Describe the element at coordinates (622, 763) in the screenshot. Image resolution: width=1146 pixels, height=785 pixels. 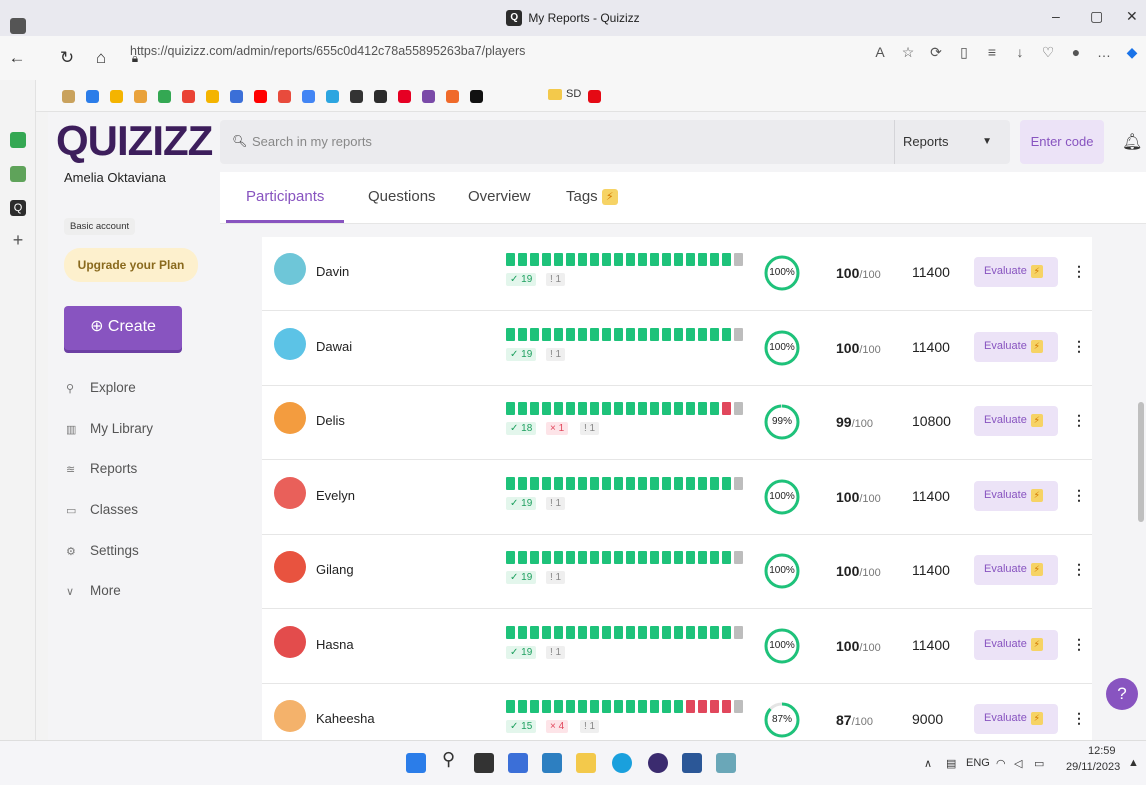
I see `edge-taskbar-icon` at that location.